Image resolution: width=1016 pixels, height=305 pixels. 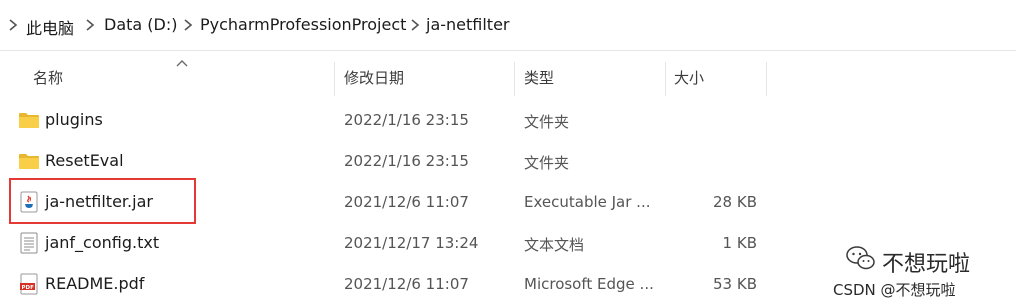 I want to click on file-row-plugins: plugins 2022/1/16 23:15 文件夹, so click(x=508, y=120).